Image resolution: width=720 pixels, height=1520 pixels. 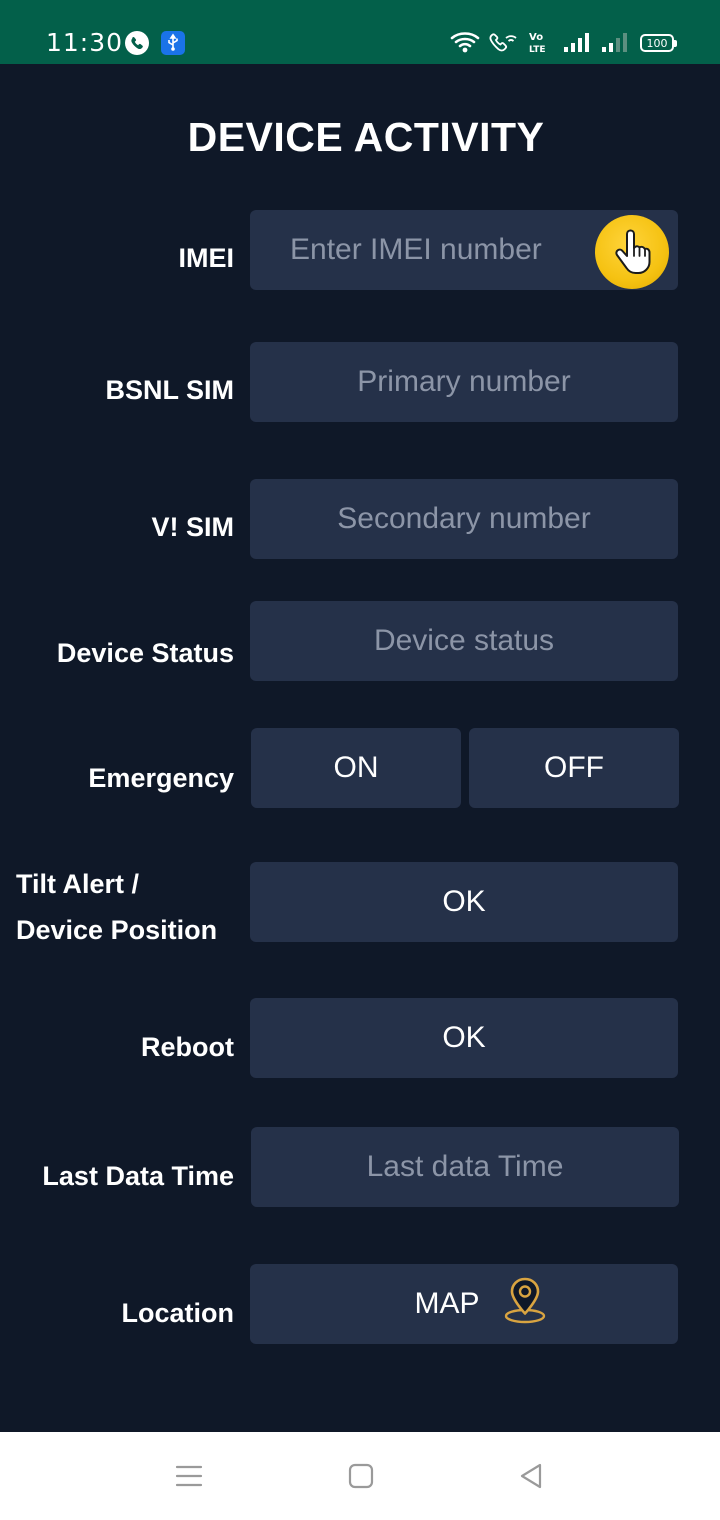 What do you see at coordinates (465, 44) in the screenshot?
I see `wifi-icon` at bounding box center [465, 44].